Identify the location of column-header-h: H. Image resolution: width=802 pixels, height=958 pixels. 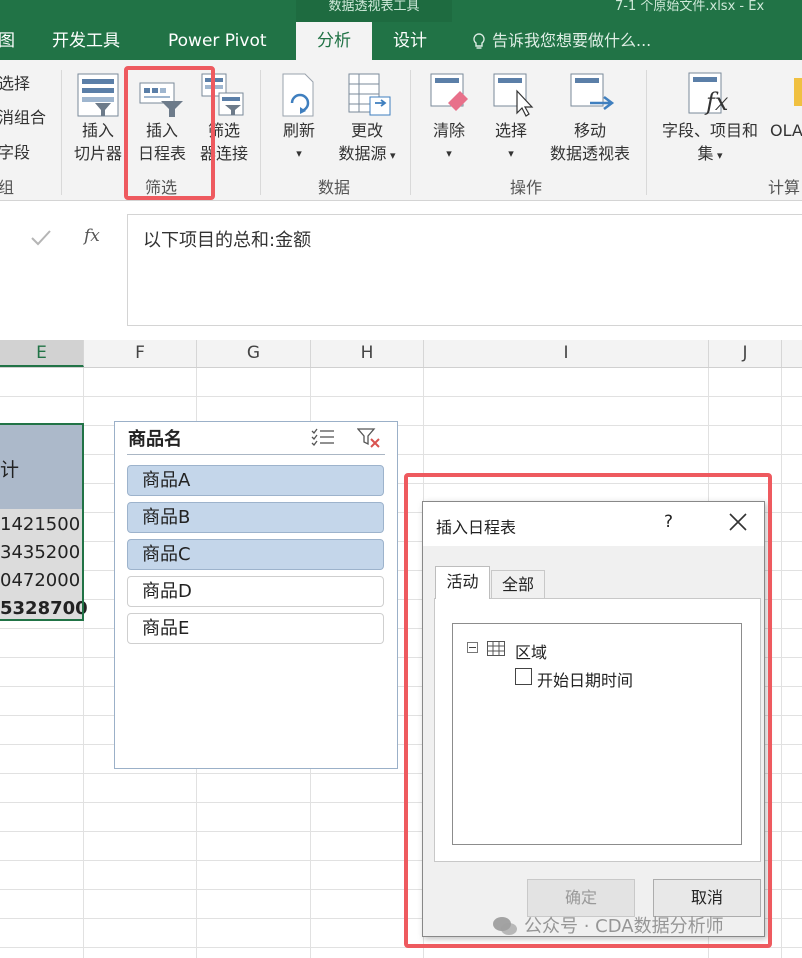
(367, 353).